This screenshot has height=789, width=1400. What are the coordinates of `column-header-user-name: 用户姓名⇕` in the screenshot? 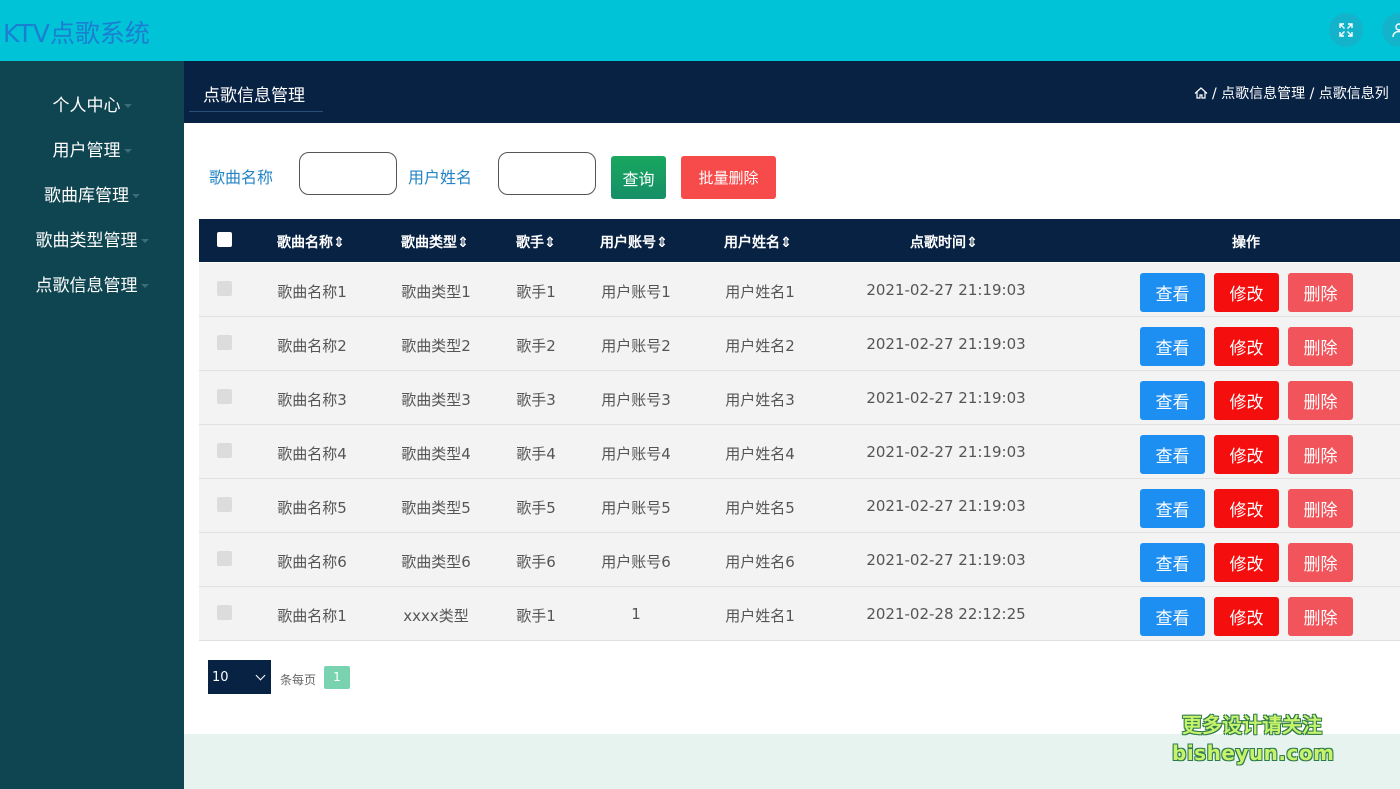 It's located at (758, 242).